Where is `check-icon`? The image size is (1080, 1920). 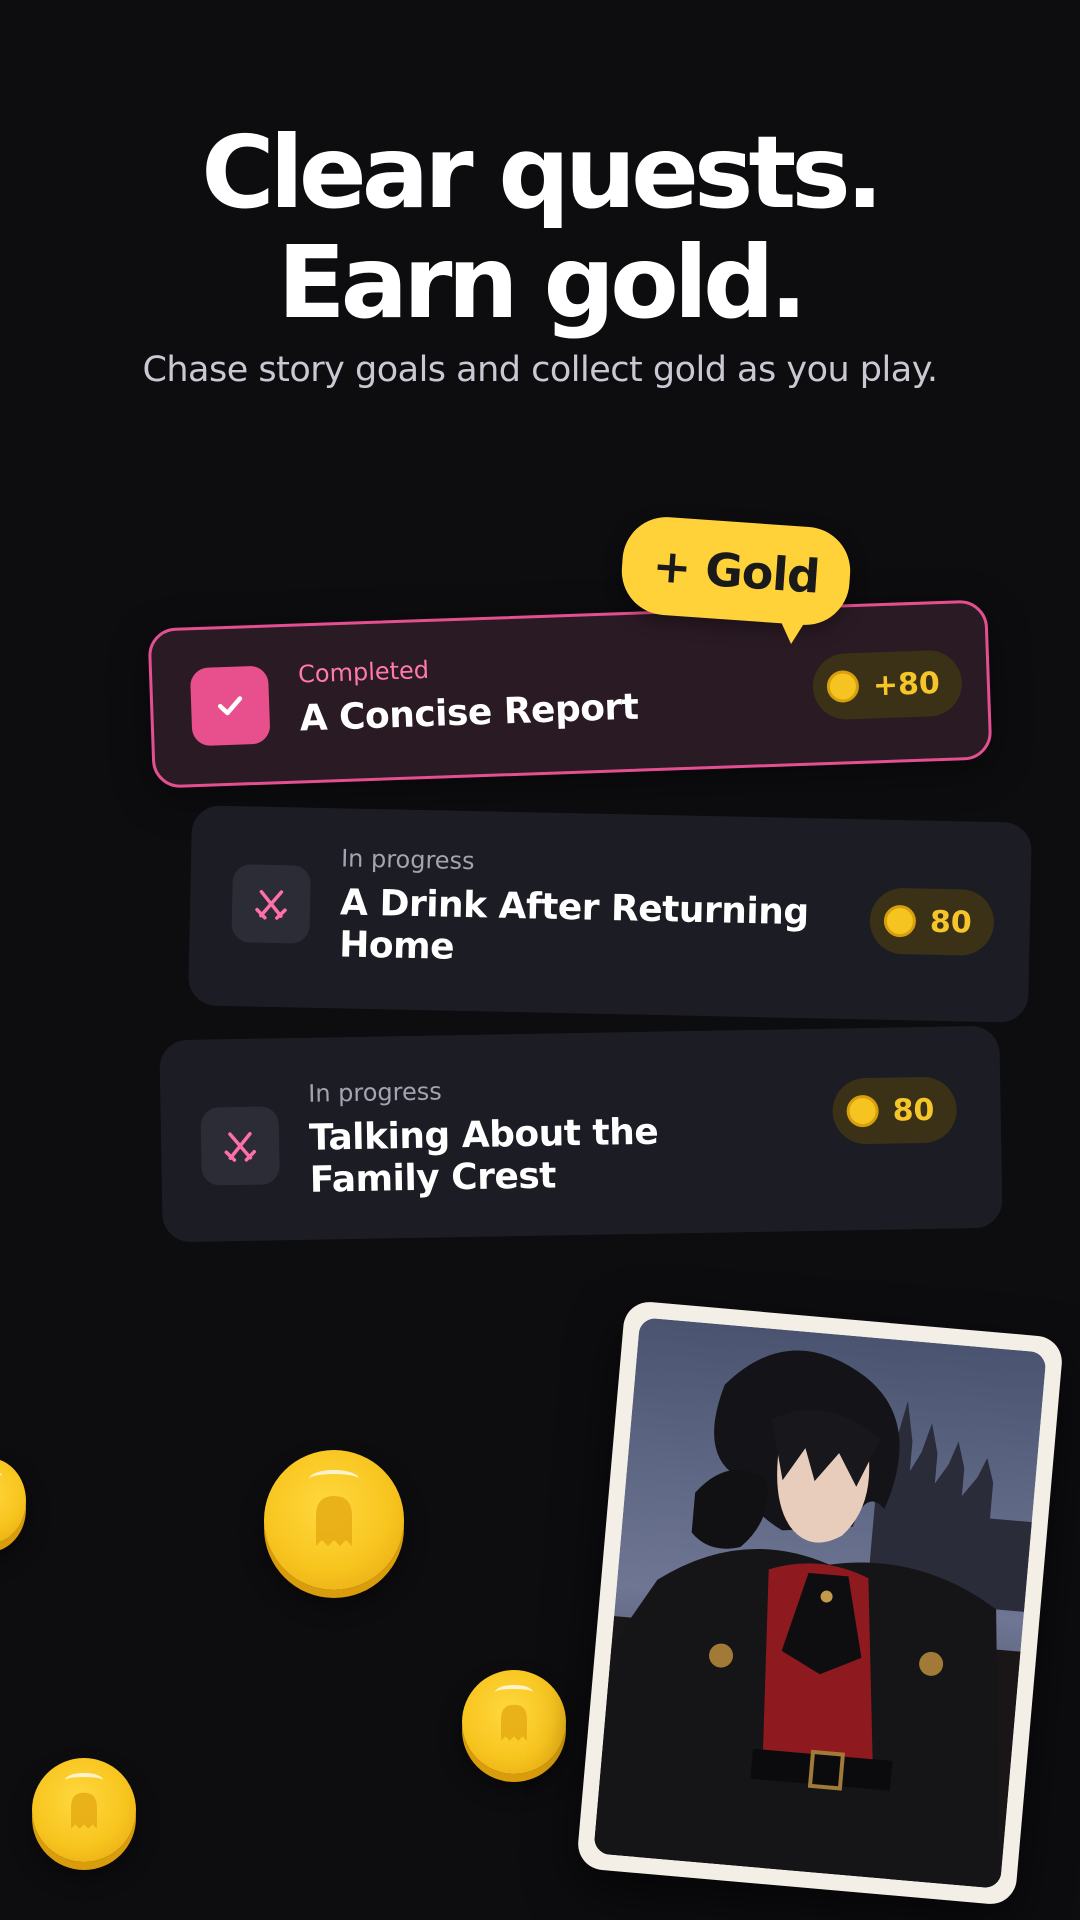 check-icon is located at coordinates (230, 706).